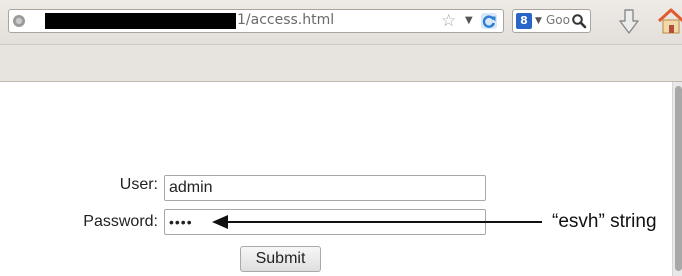 The height and width of the screenshot is (276, 682). What do you see at coordinates (280, 259) in the screenshot?
I see `submit-button: Submit` at bounding box center [280, 259].